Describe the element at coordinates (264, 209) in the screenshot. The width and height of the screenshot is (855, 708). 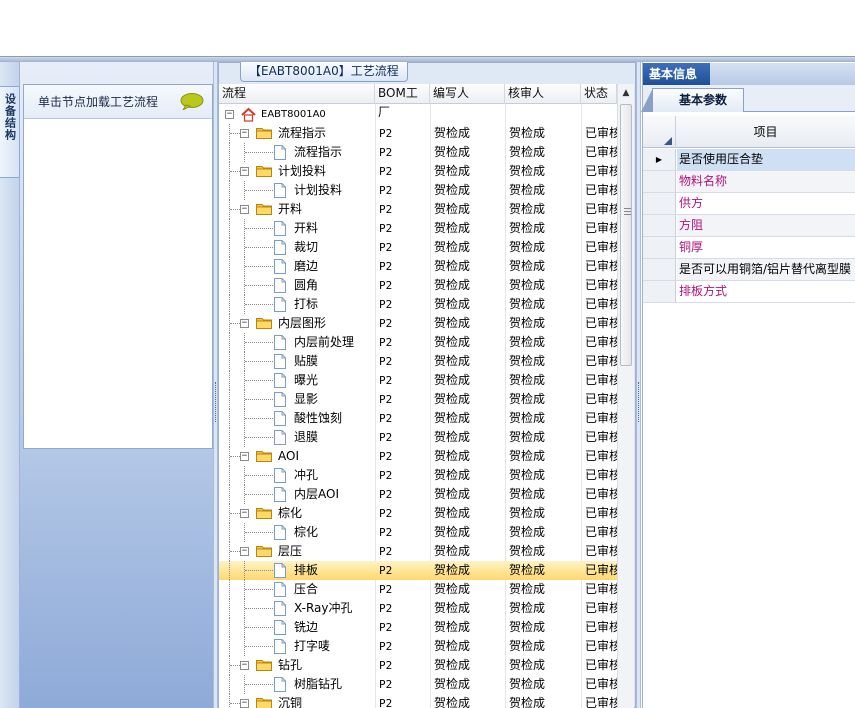
I see `folder-icon` at that location.